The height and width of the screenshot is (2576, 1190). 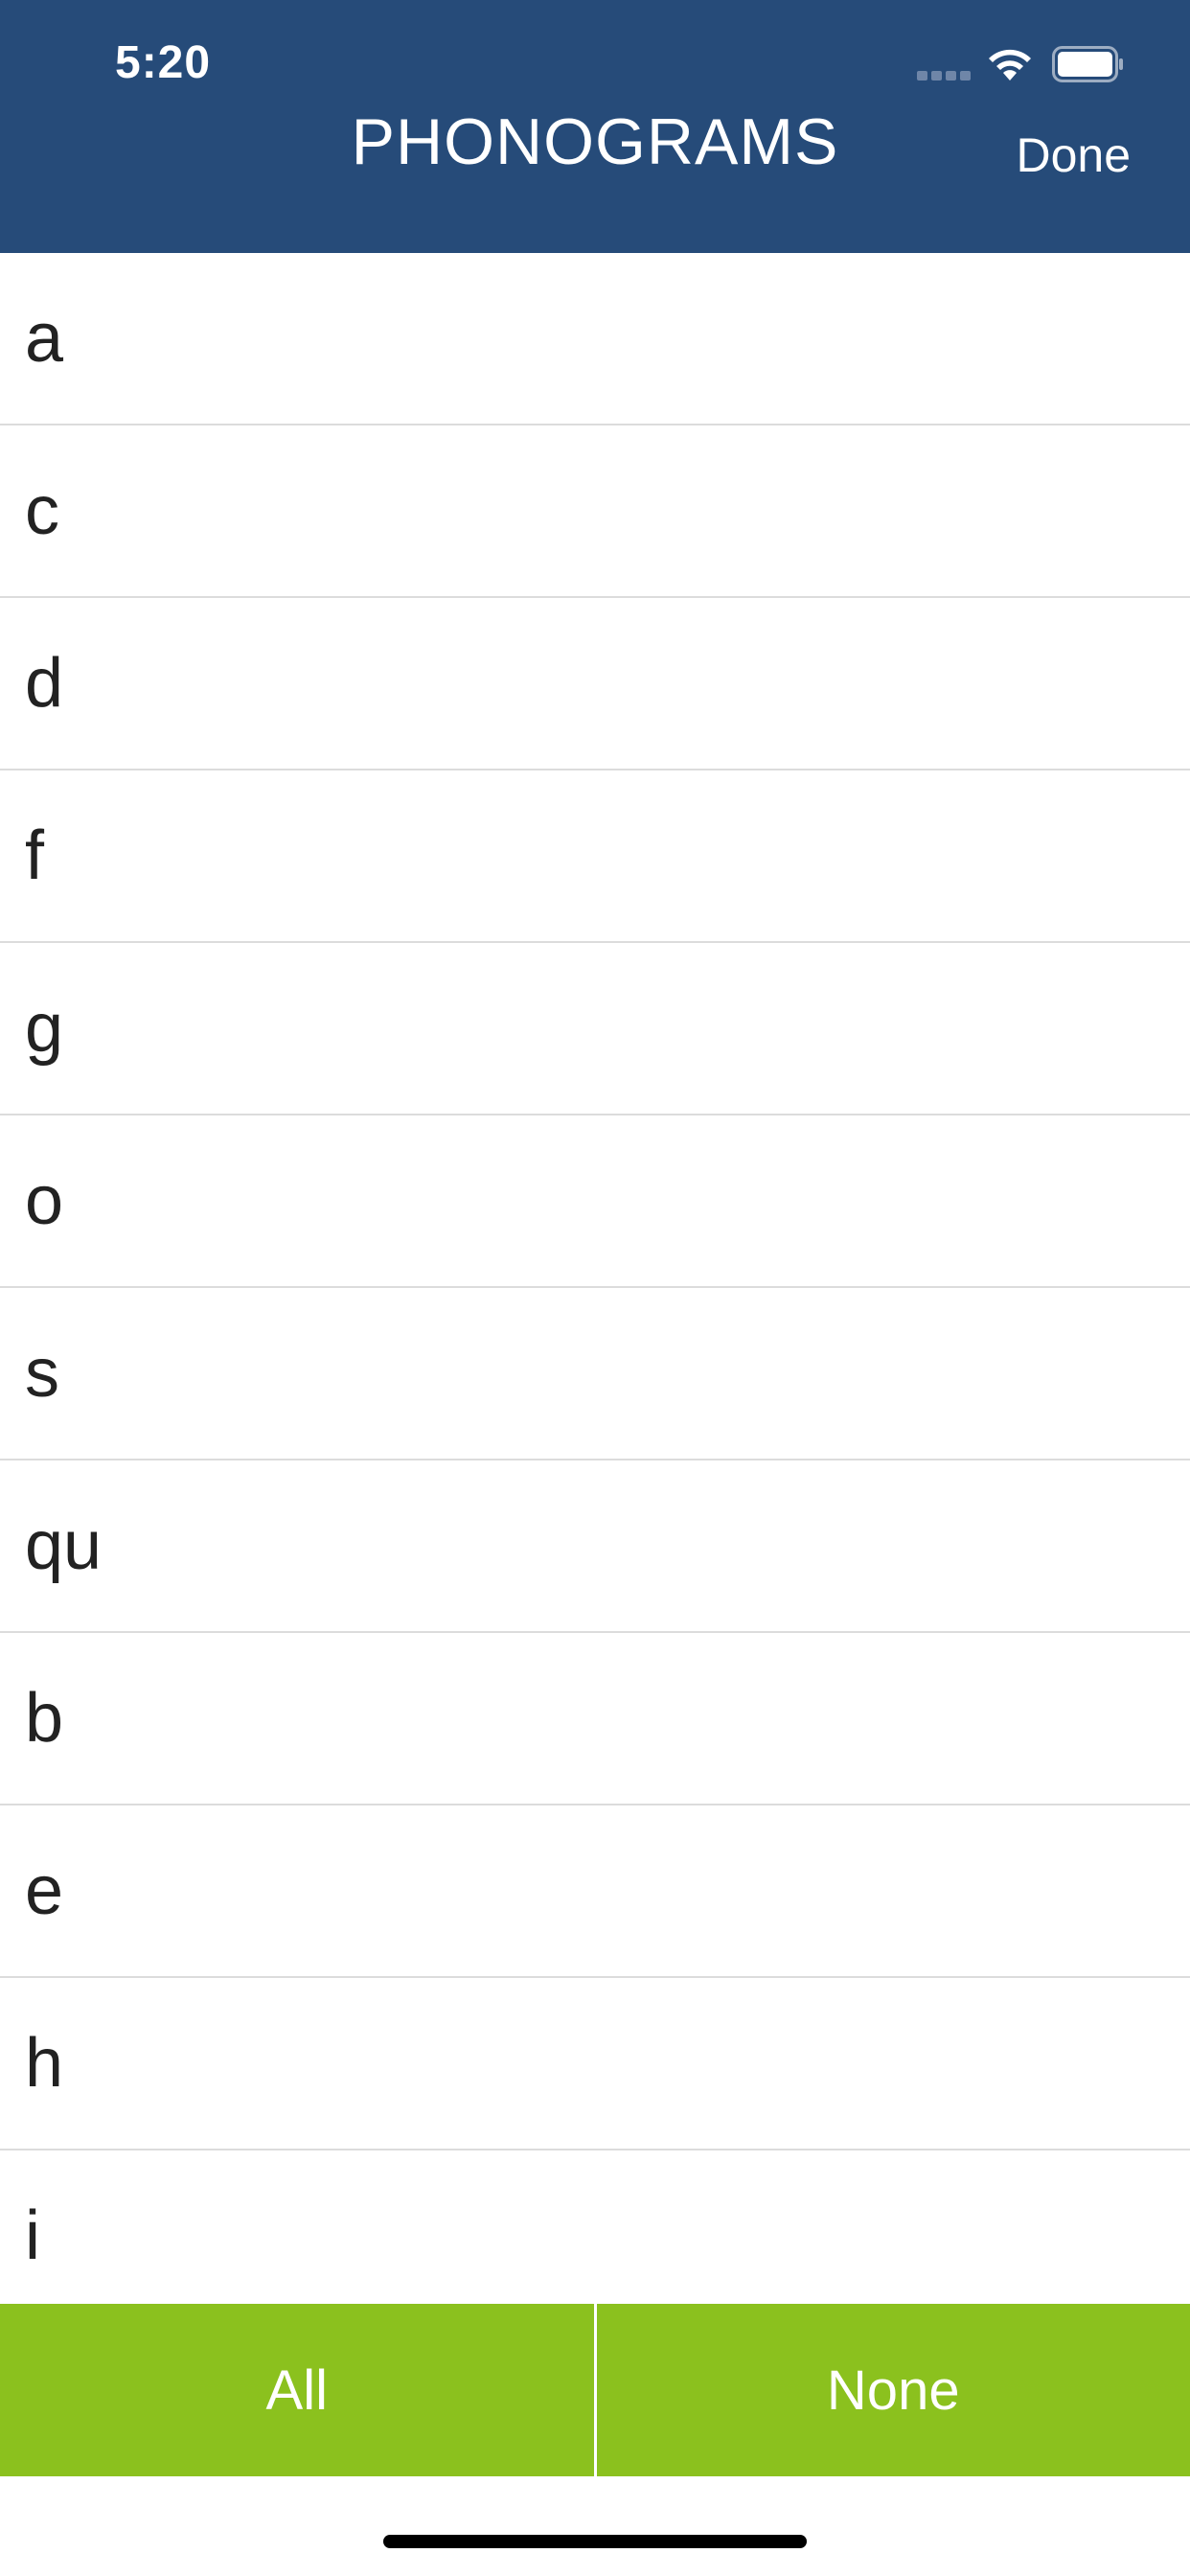 What do you see at coordinates (595, 141) in the screenshot?
I see `page-title: PHONOGRAMS` at bounding box center [595, 141].